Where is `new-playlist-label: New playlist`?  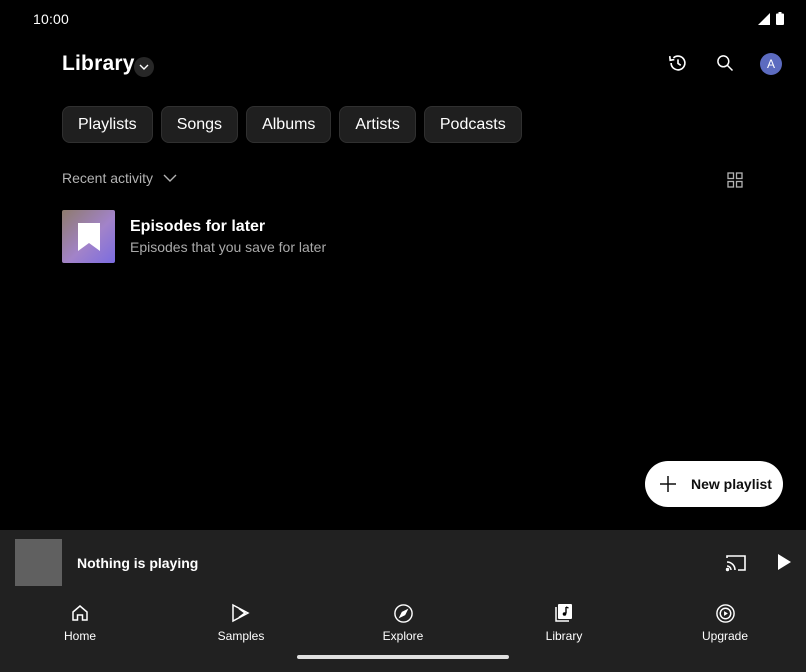
new-playlist-label: New playlist is located at coordinates (731, 484).